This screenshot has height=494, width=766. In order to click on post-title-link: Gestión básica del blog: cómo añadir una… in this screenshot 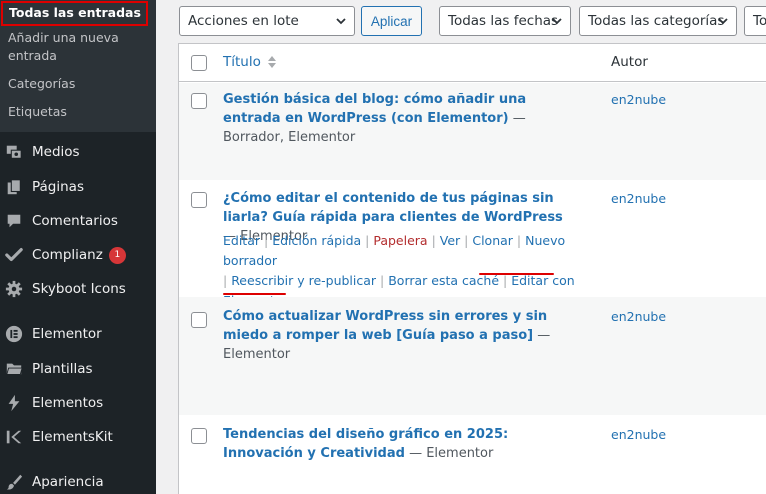, I will do `click(374, 109)`.